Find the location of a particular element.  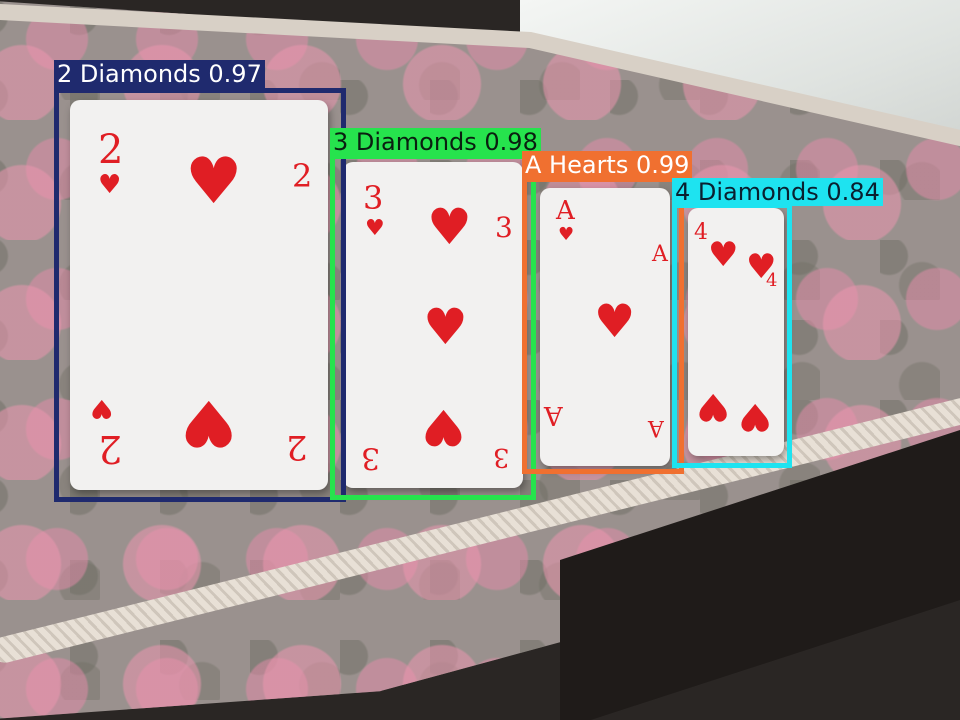

detection-box-a-hearts is located at coordinates (603, 325).